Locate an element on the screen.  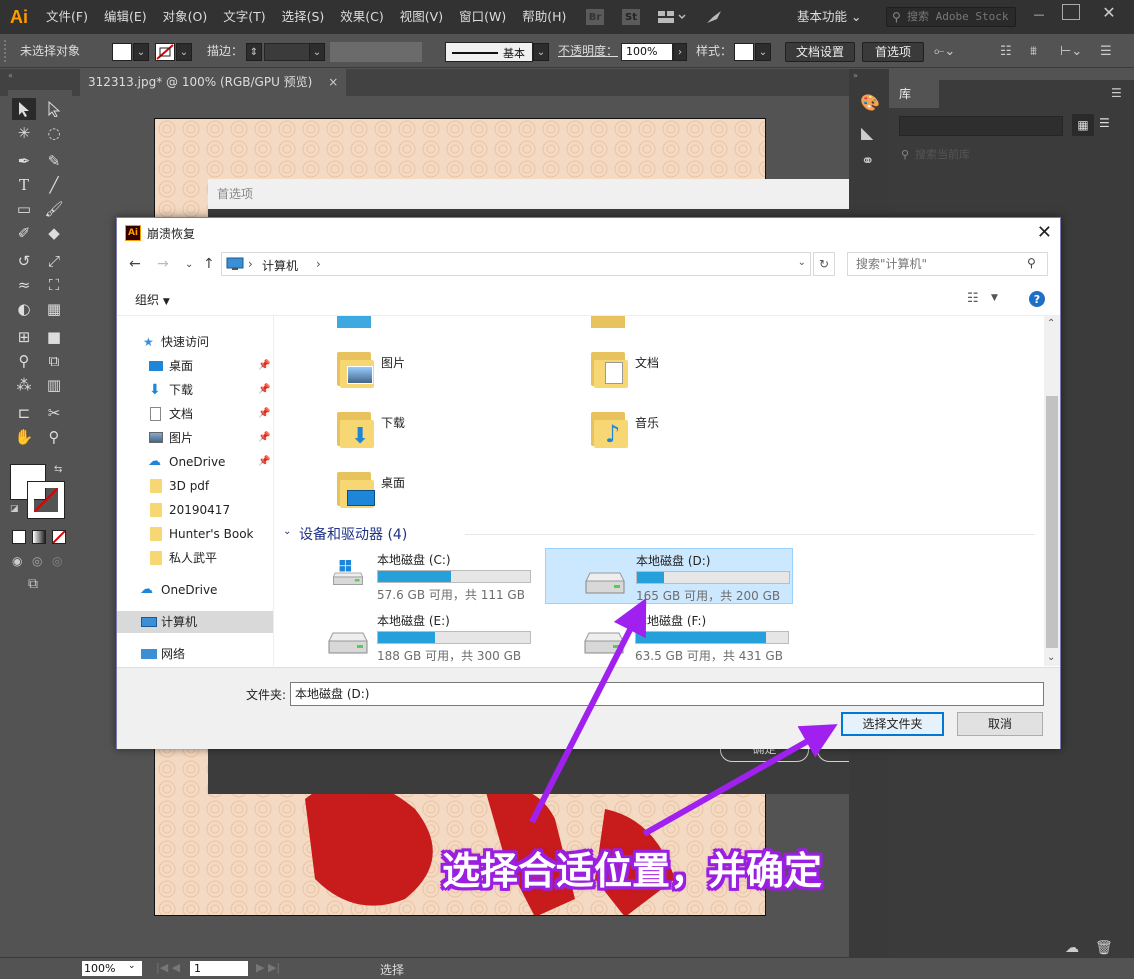
cancel-button: 取消 is located at coordinates (1000, 724).